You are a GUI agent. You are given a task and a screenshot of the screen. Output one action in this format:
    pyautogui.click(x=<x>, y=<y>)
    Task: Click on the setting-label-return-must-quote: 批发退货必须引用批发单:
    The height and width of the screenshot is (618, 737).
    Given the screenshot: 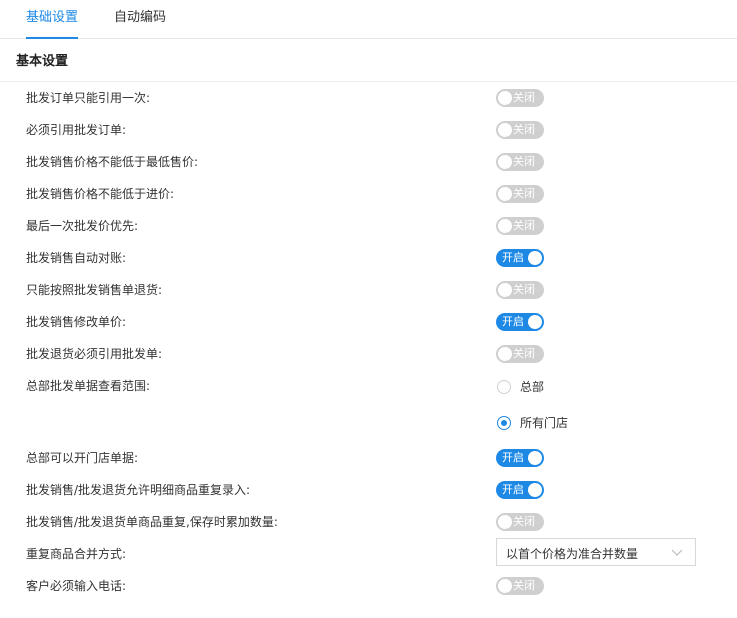 What is the action you would take?
    pyautogui.click(x=94, y=354)
    